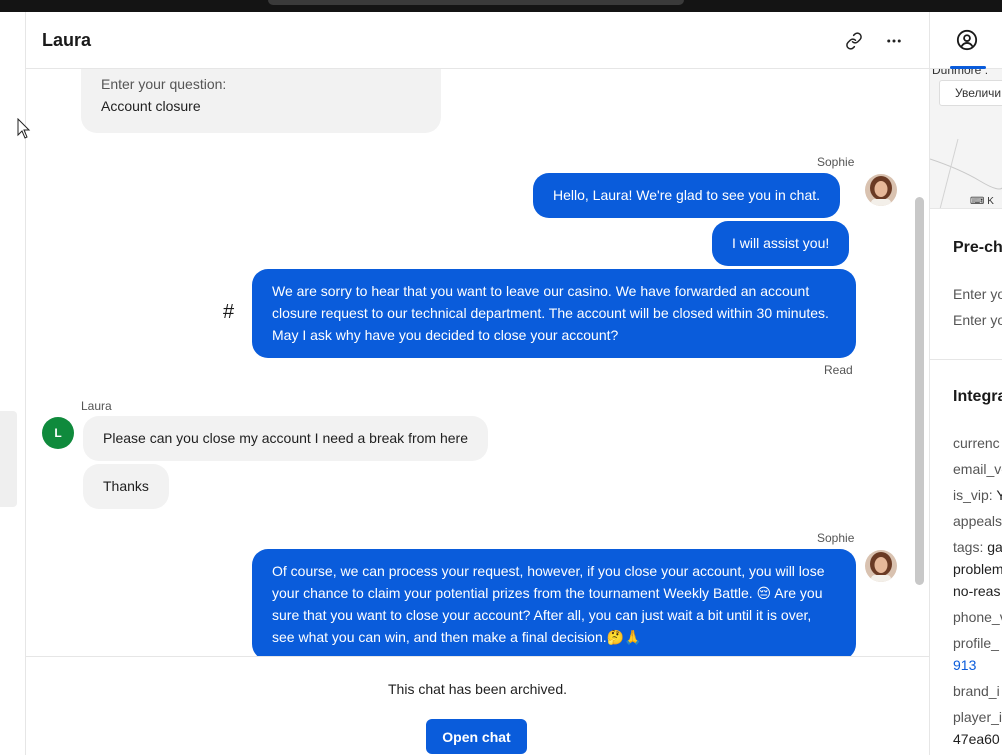 The height and width of the screenshot is (755, 1002). I want to click on field-key: currenc, so click(976, 443).